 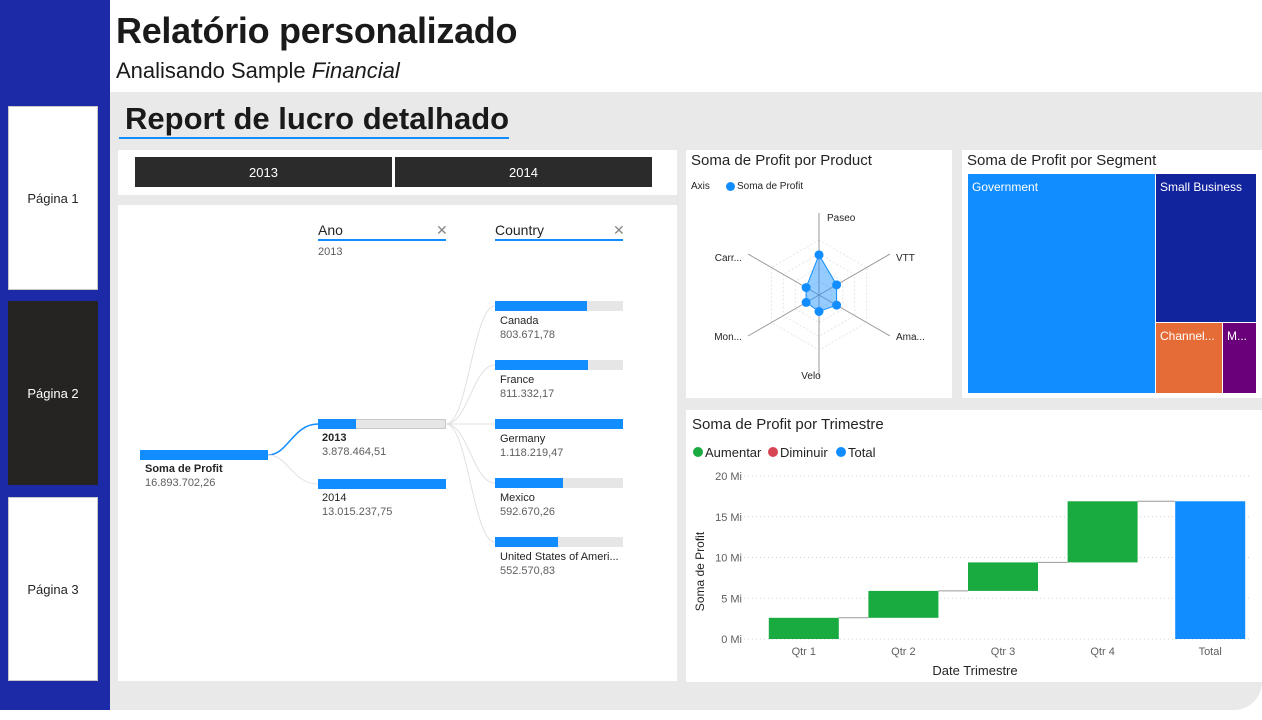 What do you see at coordinates (804, 452) in the screenshot?
I see `legend-decrease: Diminuir` at bounding box center [804, 452].